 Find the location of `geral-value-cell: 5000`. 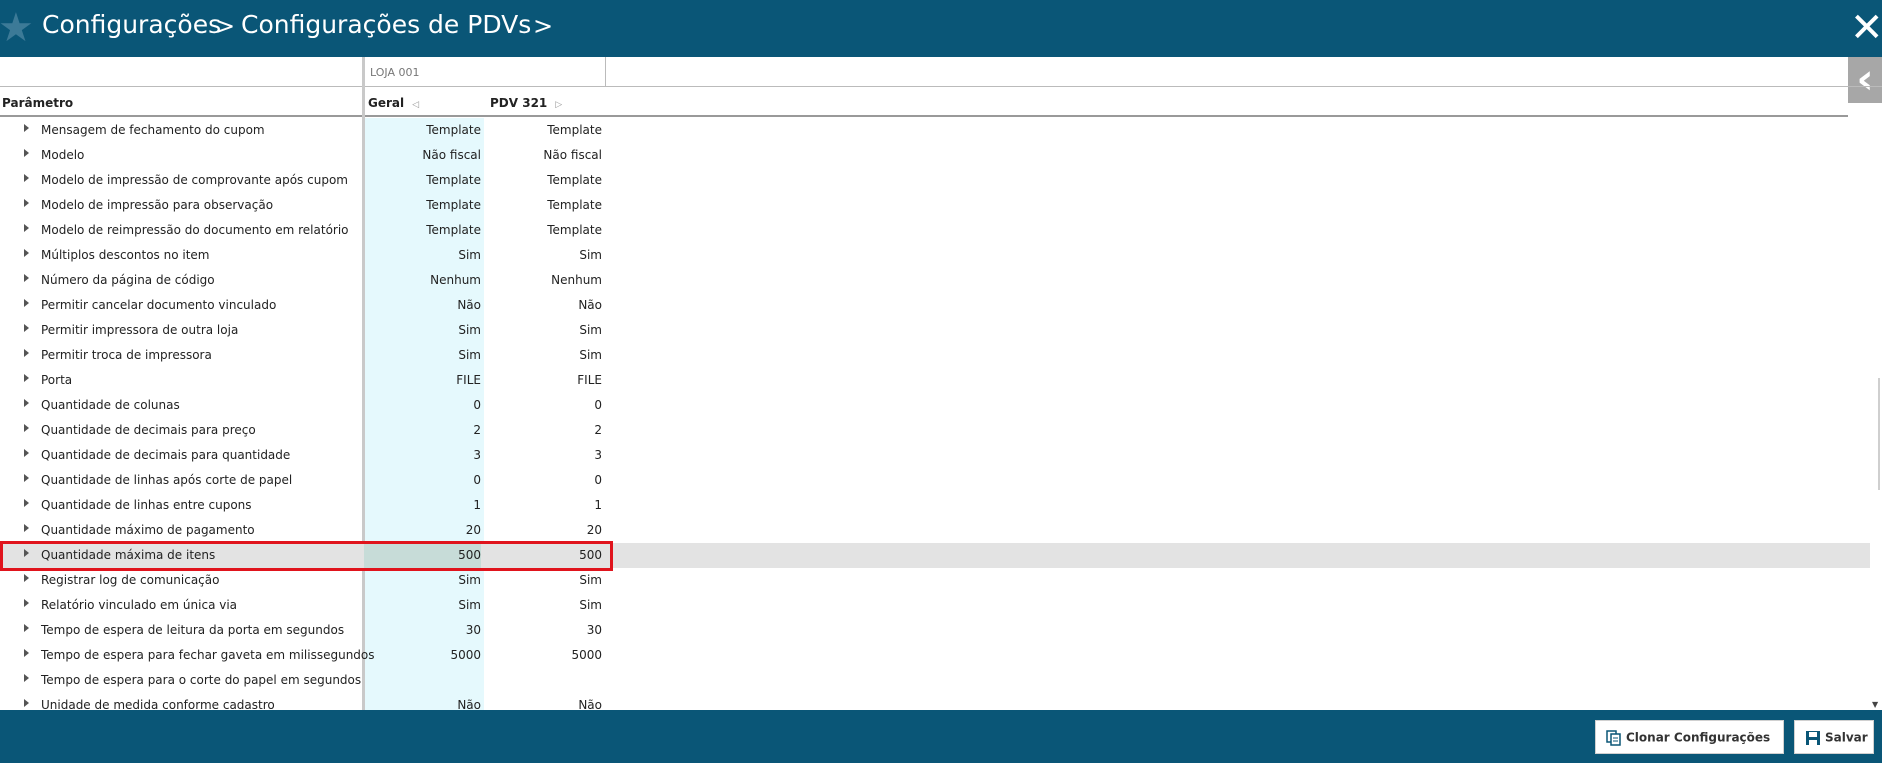

geral-value-cell: 5000 is located at coordinates (422, 655).